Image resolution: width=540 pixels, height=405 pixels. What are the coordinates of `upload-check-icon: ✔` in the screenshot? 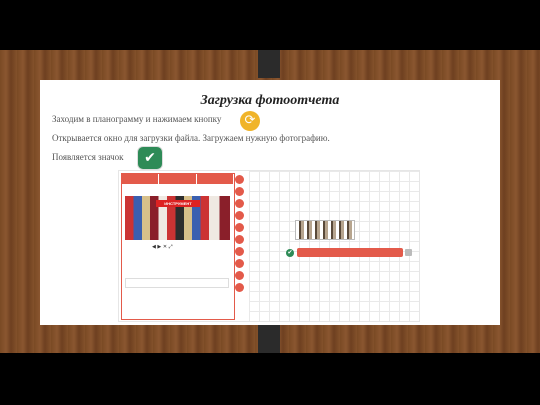 It's located at (290, 253).